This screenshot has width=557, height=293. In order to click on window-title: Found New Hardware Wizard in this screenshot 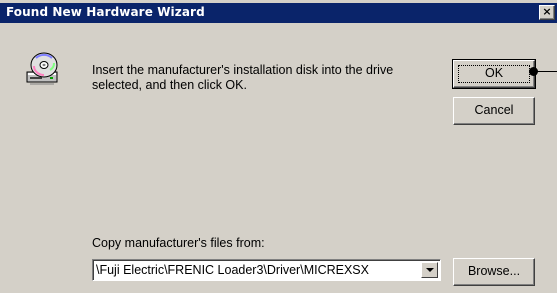, I will do `click(105, 12)`.